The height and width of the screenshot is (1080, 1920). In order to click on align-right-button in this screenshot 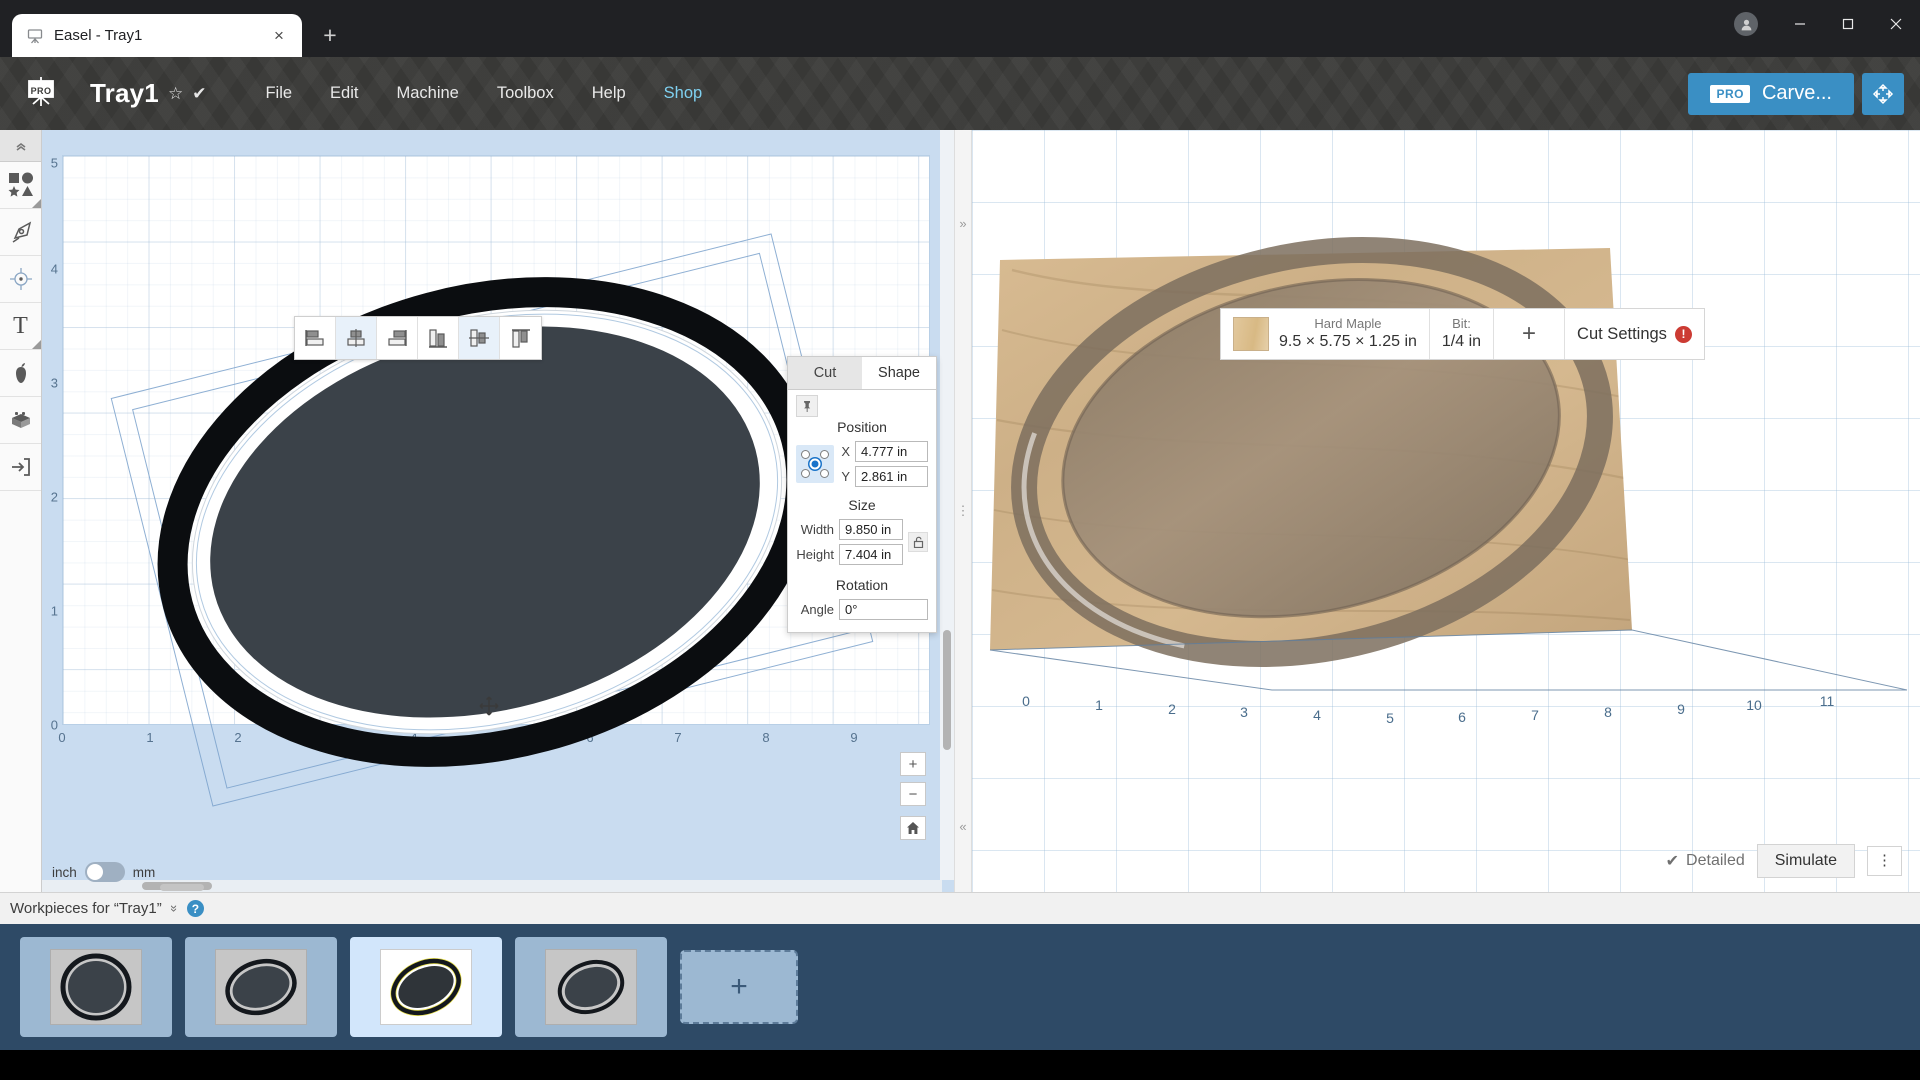, I will do `click(397, 338)`.